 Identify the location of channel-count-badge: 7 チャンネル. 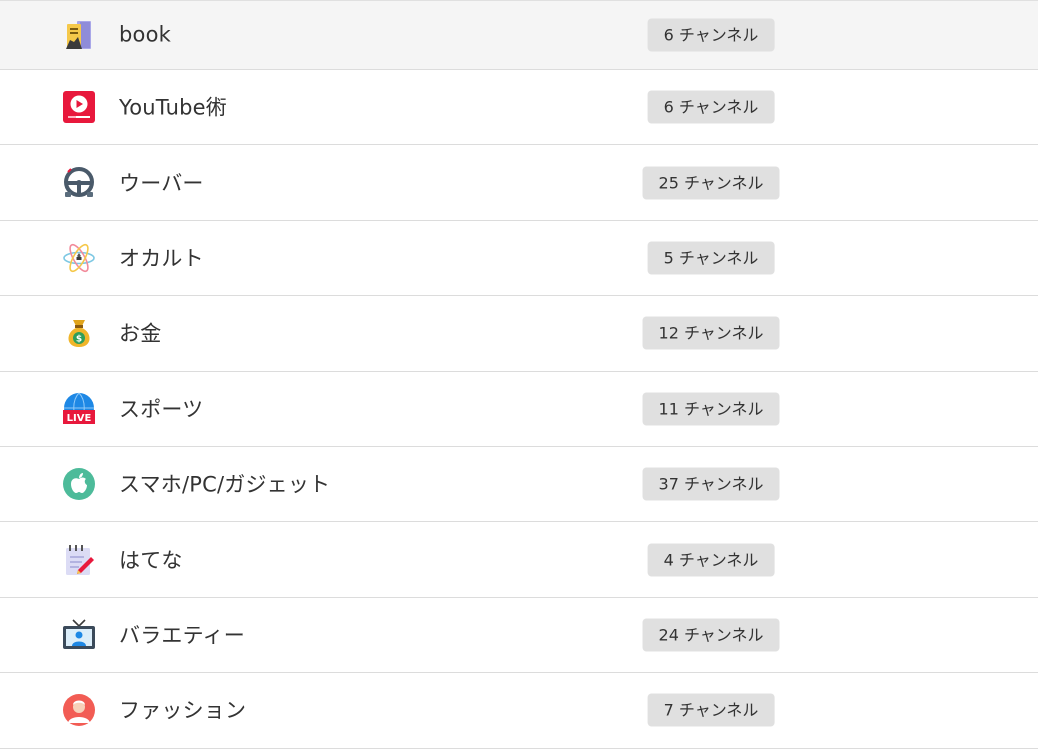
(711, 710).